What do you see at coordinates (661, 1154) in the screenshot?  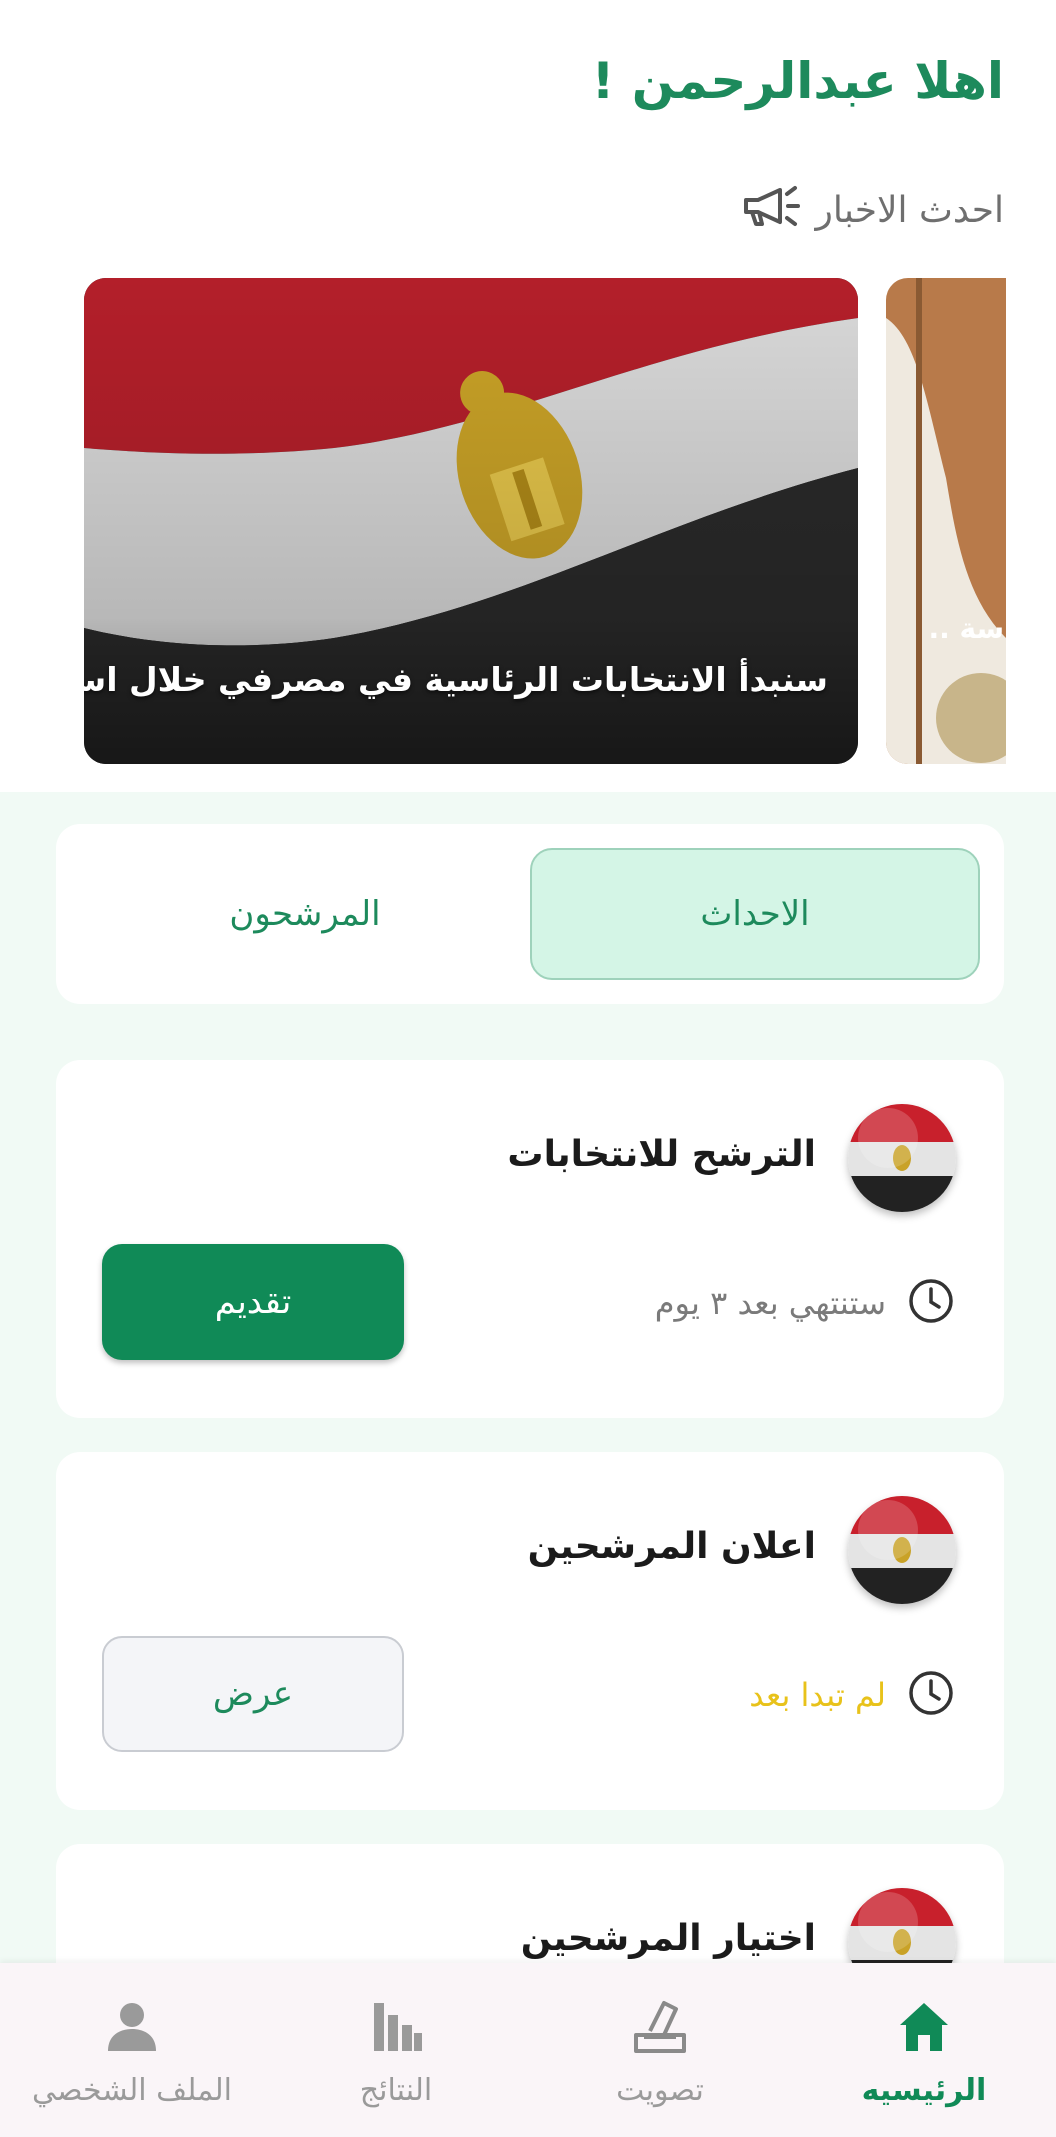 I see `event-title: الترشح للانتخابات` at bounding box center [661, 1154].